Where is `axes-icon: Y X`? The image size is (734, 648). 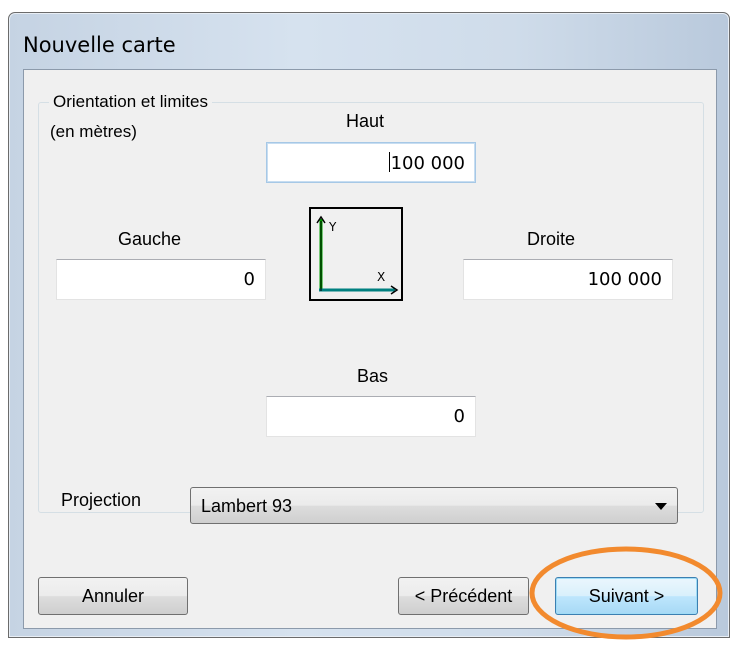 axes-icon: Y X is located at coordinates (357, 255).